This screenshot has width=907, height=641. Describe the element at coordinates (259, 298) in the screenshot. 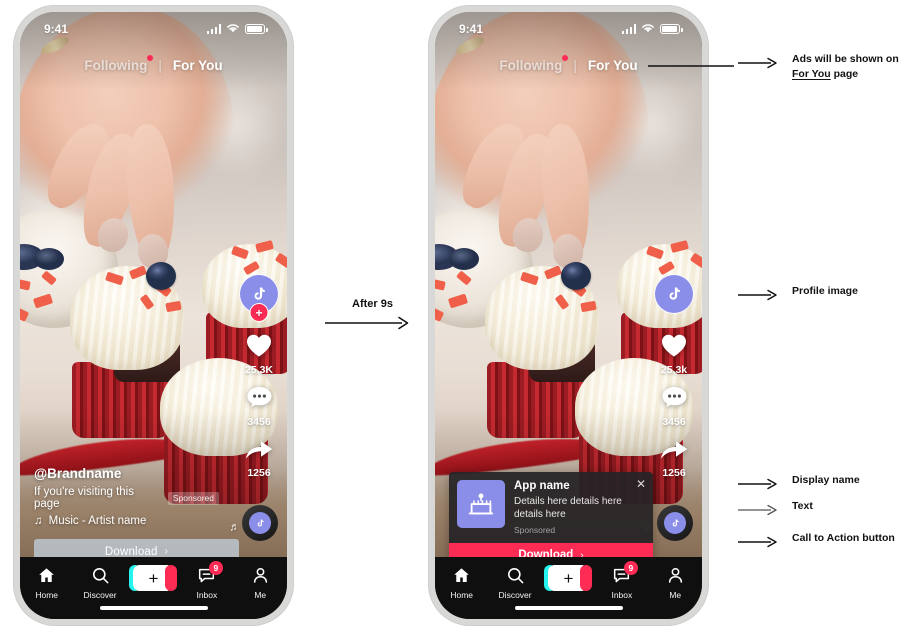

I see `profile-avatar: +` at that location.